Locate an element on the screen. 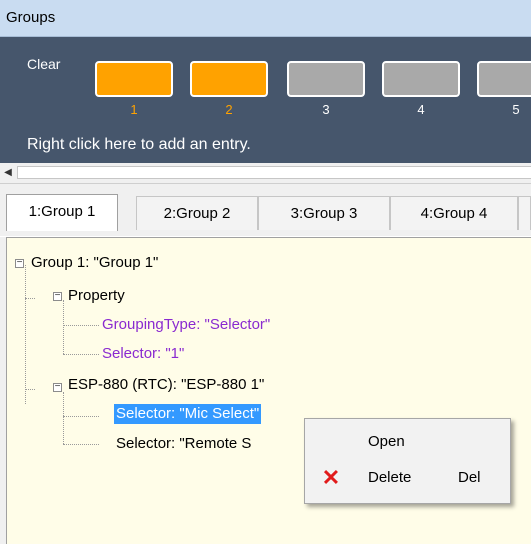 The image size is (531, 544). context-menu: Open ✕ Delete Del is located at coordinates (407, 461).